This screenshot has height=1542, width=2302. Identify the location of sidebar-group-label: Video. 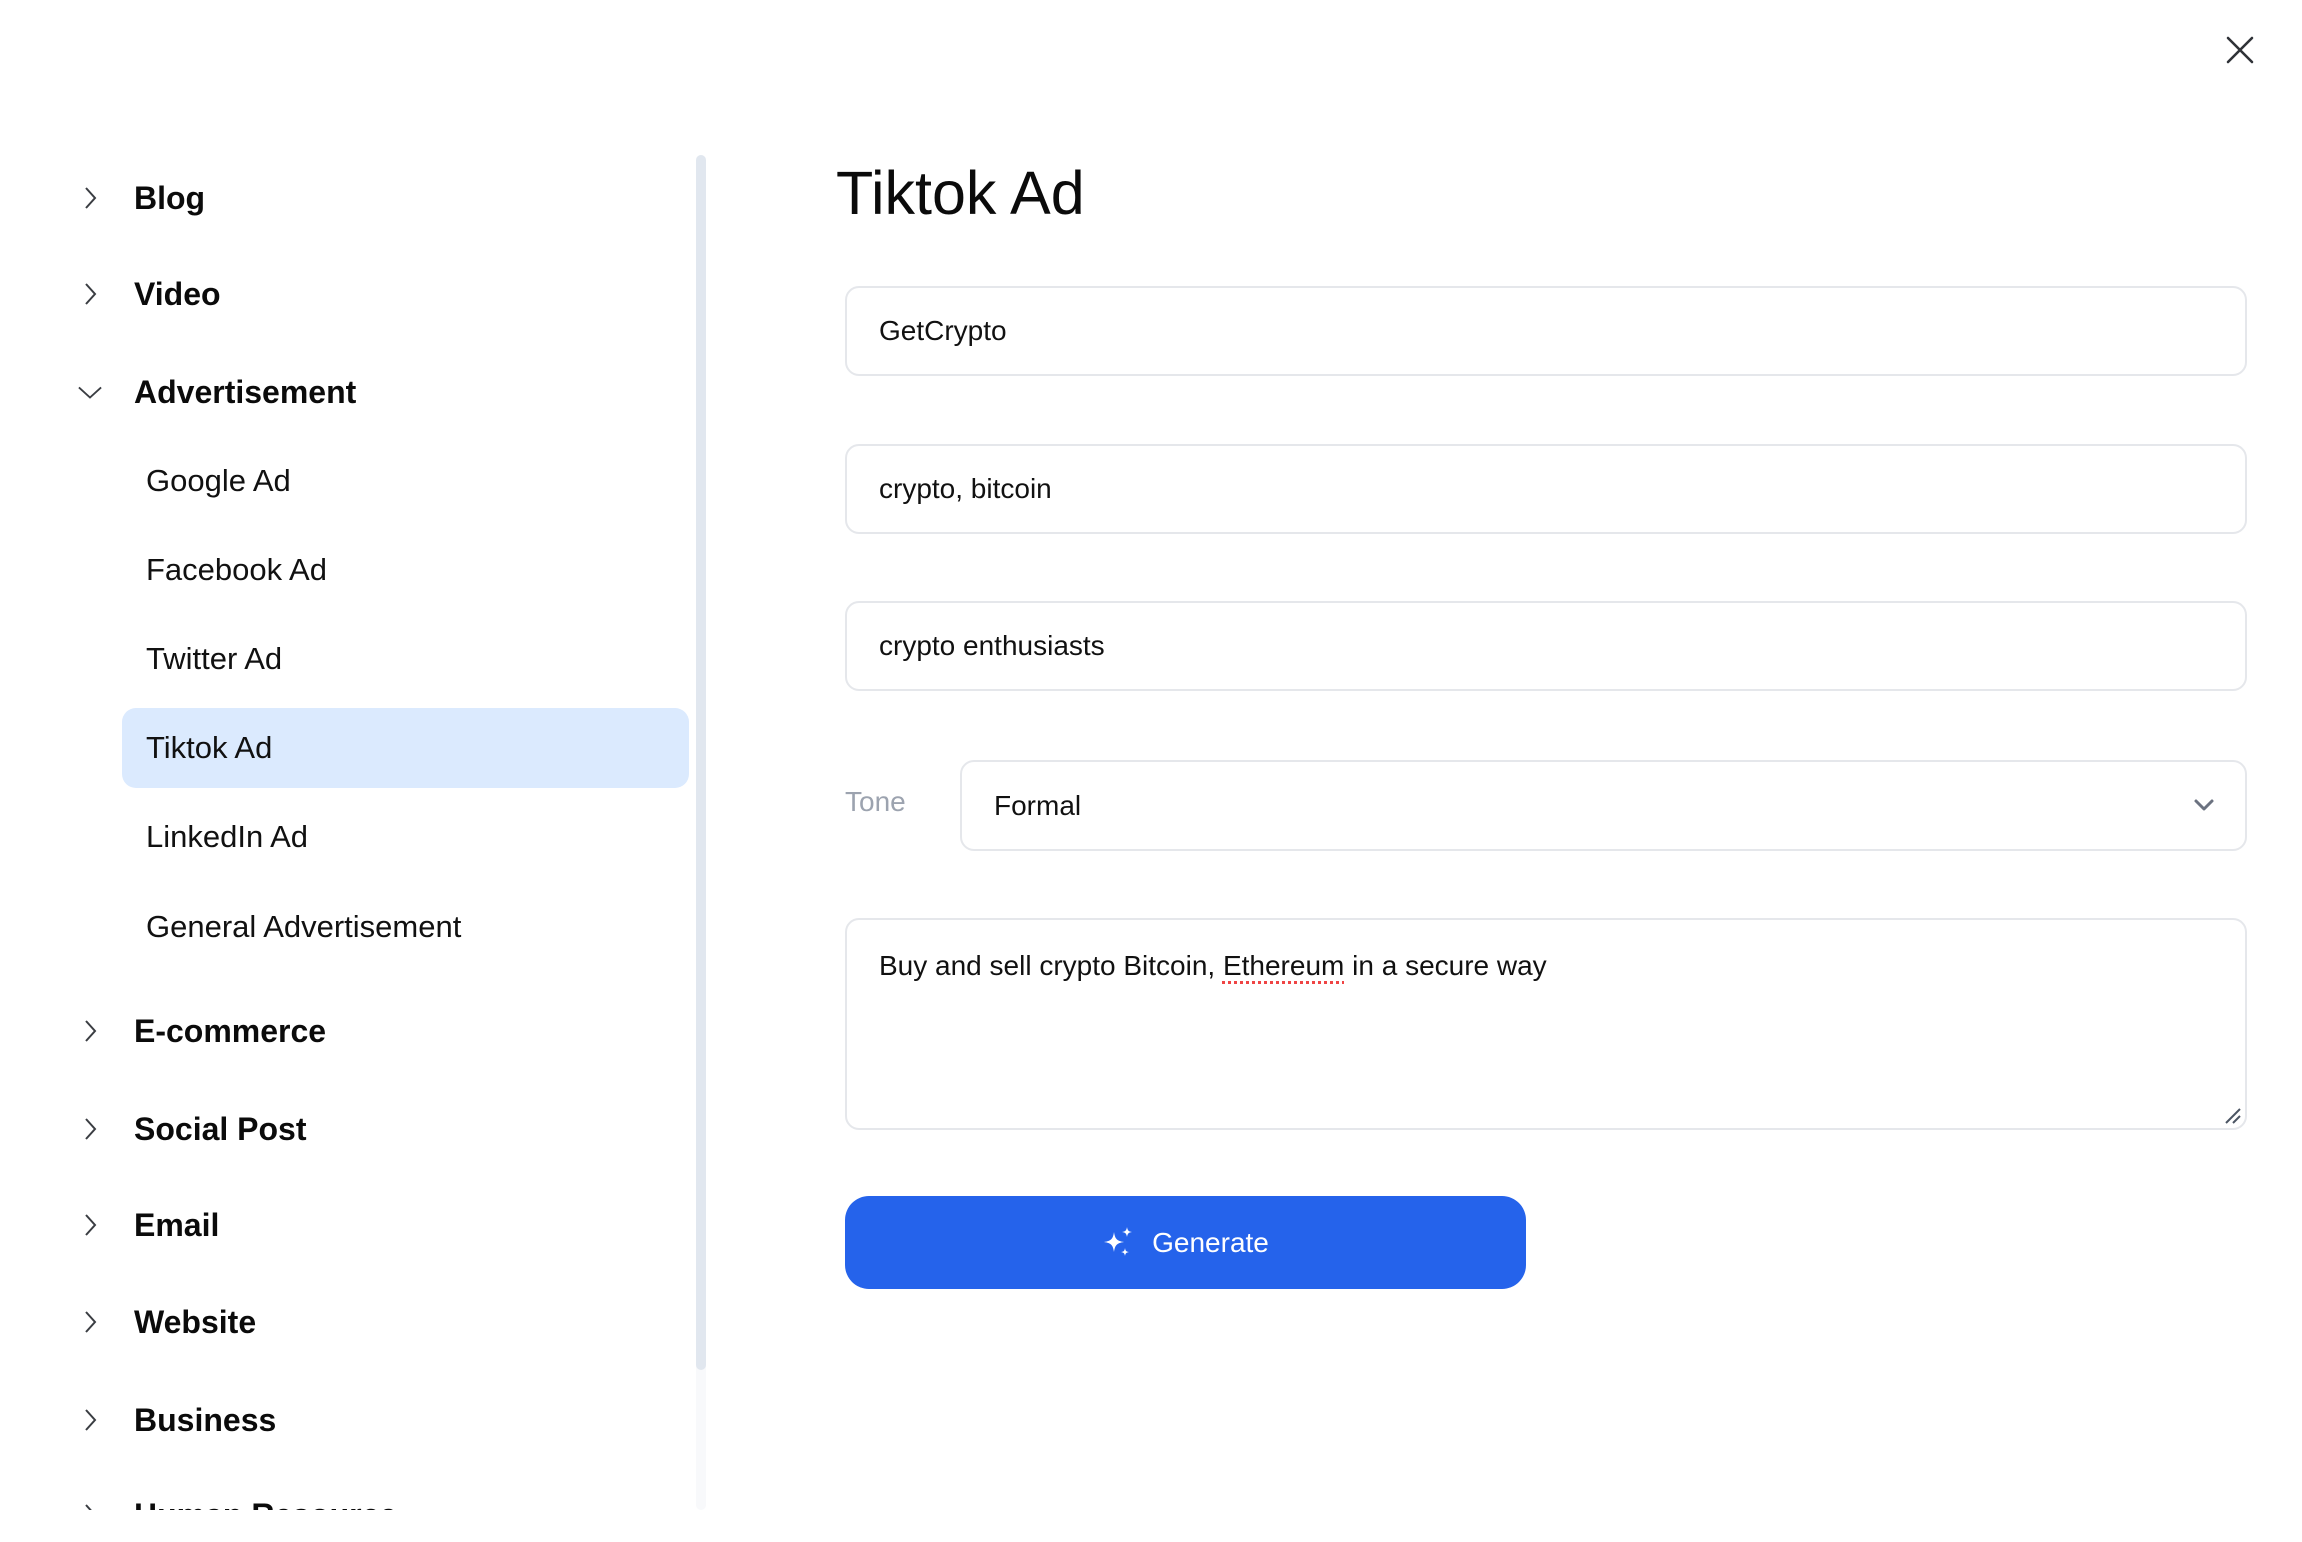
(177, 293).